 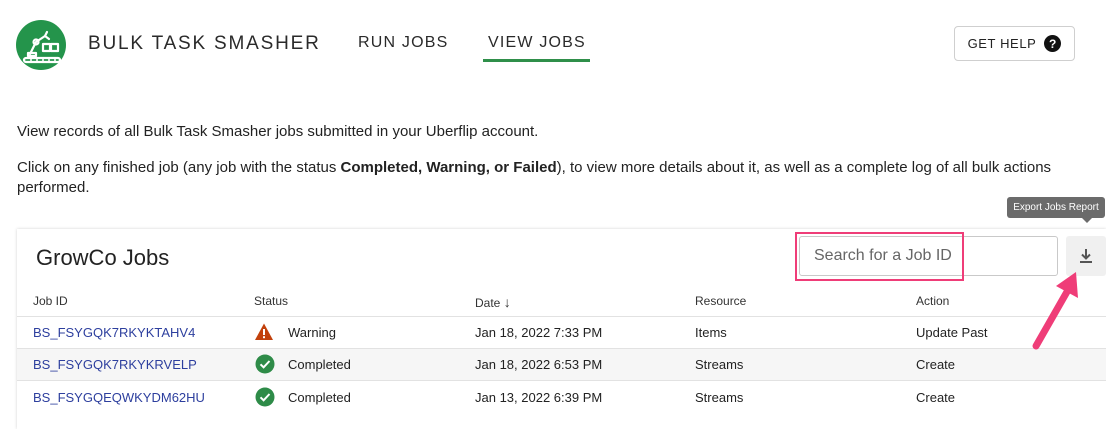 I want to click on resource-cell: Items, so click(x=711, y=332).